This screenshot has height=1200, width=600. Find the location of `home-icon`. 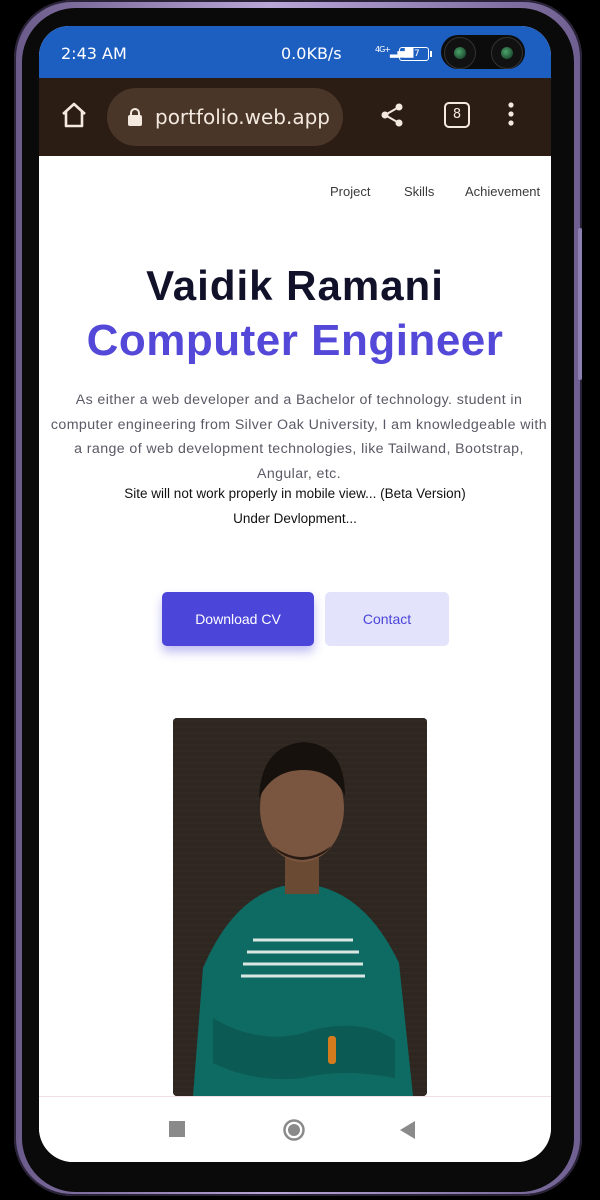

home-icon is located at coordinates (74, 115).